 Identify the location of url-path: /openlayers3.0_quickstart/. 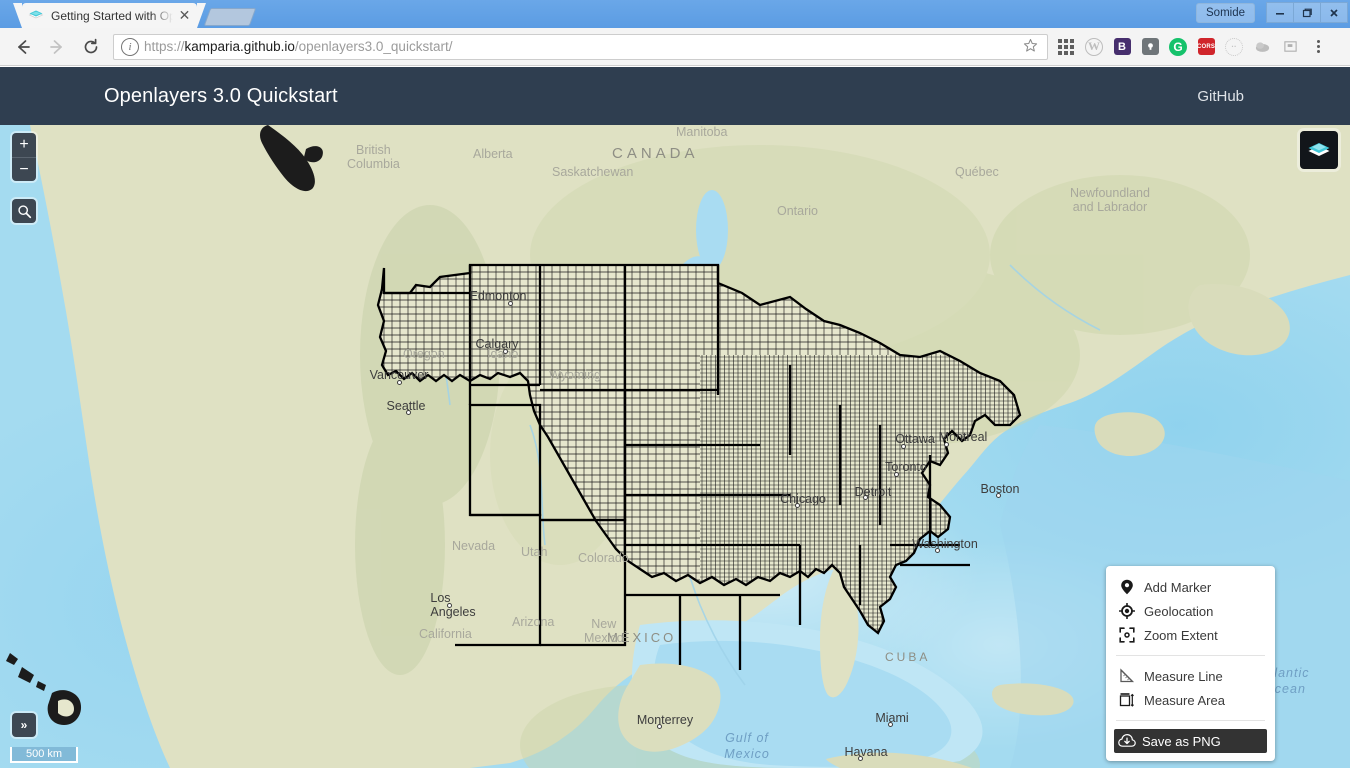
(373, 46).